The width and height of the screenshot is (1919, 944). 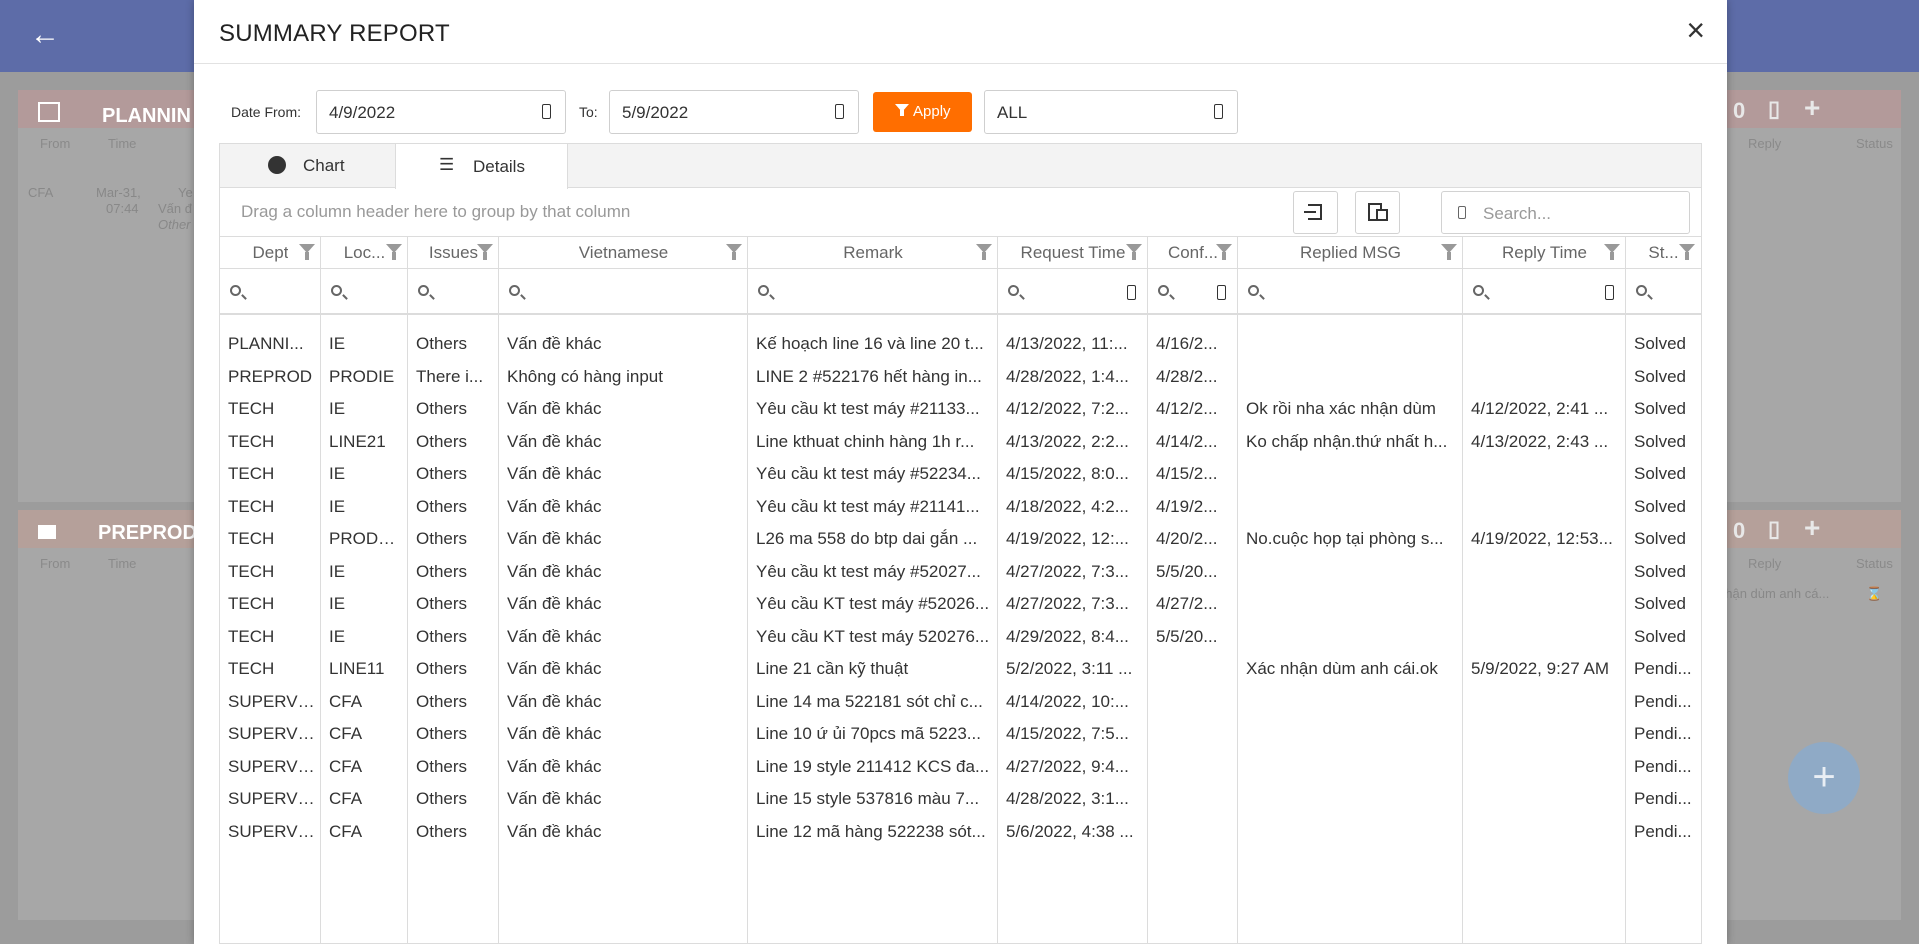 What do you see at coordinates (364, 292) in the screenshot?
I see `filter-cell-location` at bounding box center [364, 292].